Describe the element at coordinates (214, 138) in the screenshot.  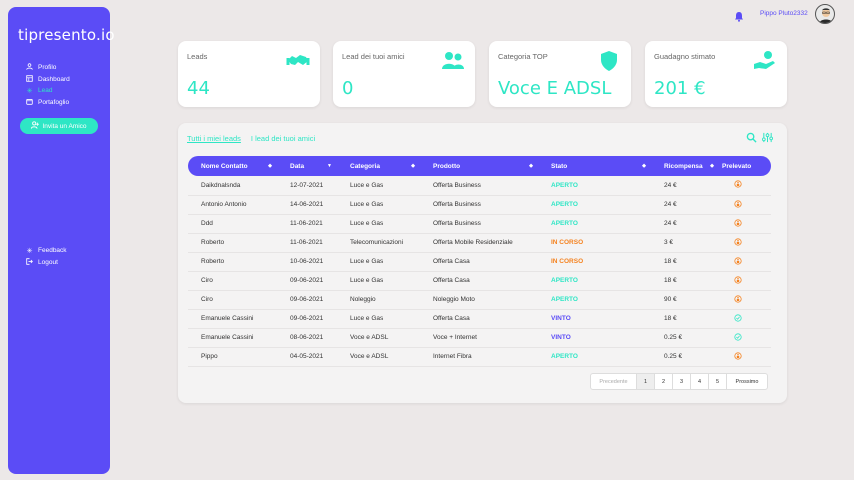
I see `tab-my-leads: Tutti i miei leads` at that location.